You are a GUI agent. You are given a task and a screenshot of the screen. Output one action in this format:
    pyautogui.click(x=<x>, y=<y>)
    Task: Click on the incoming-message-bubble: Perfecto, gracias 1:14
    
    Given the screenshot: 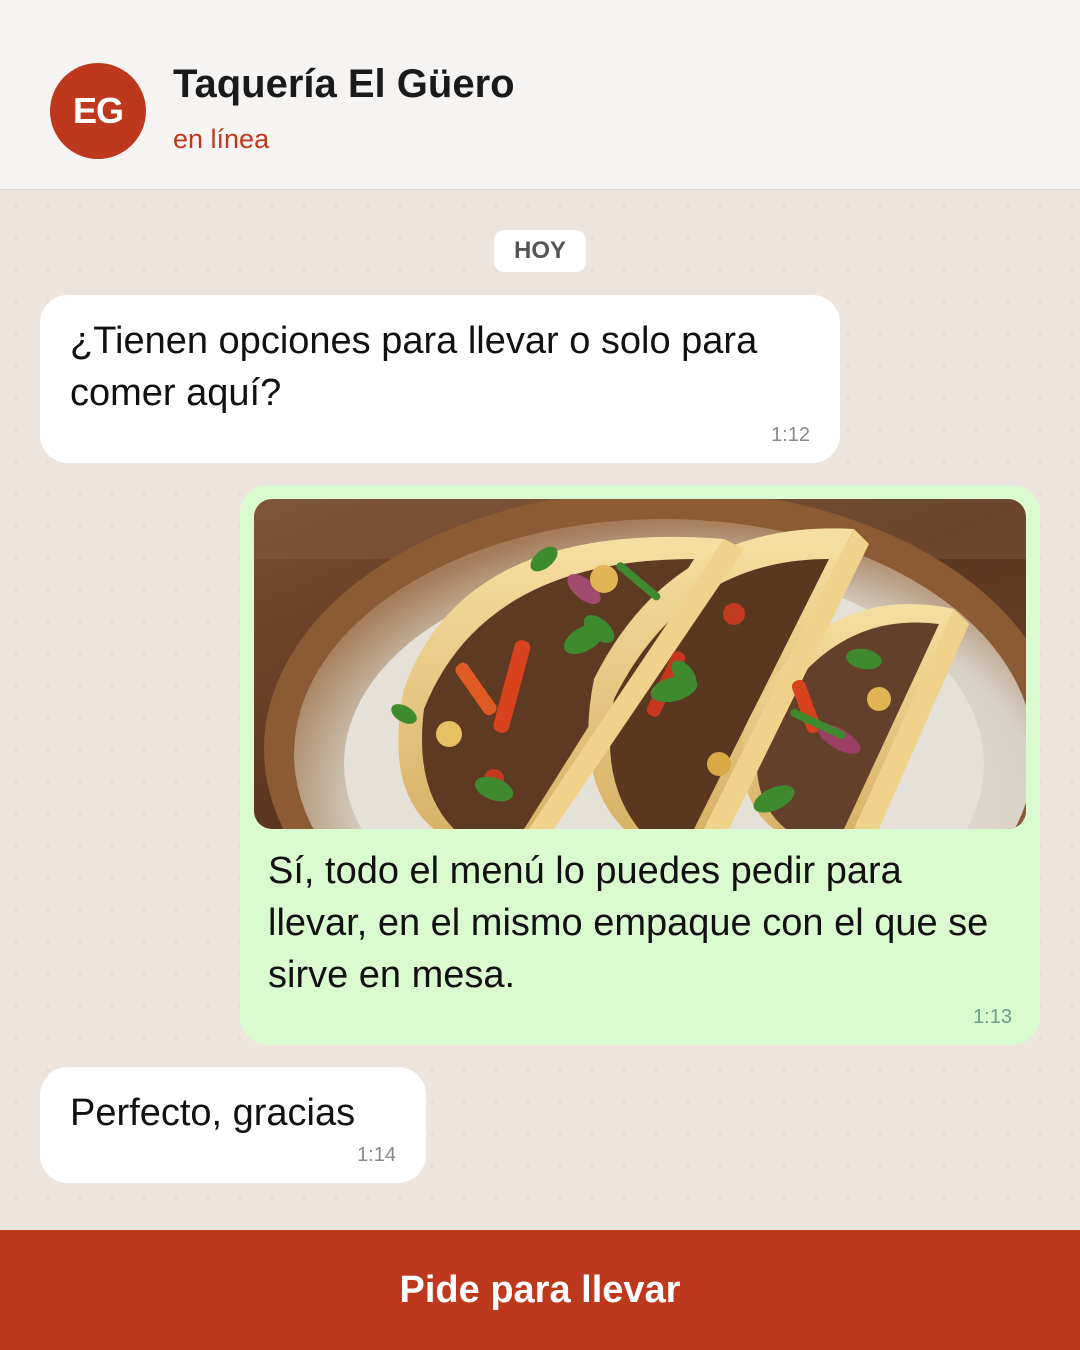 What is the action you would take?
    pyautogui.click(x=233, y=1125)
    